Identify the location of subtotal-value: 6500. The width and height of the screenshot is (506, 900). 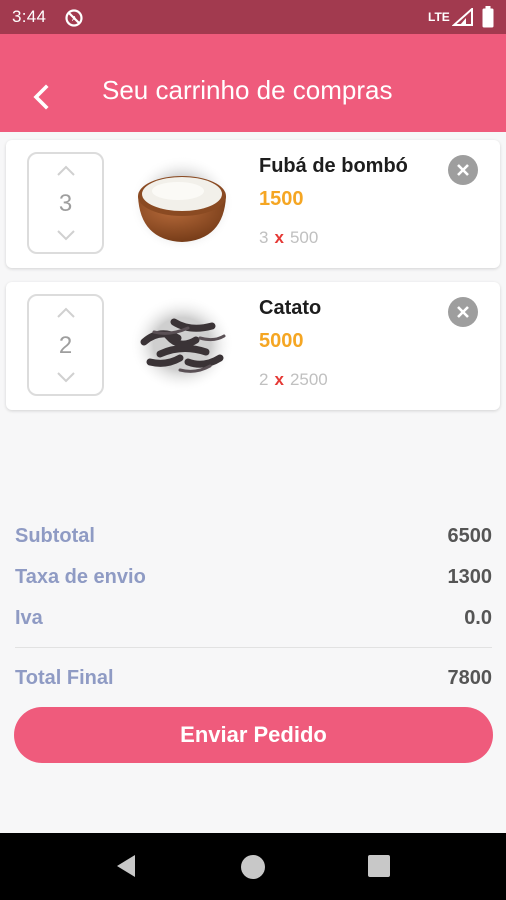
(470, 536).